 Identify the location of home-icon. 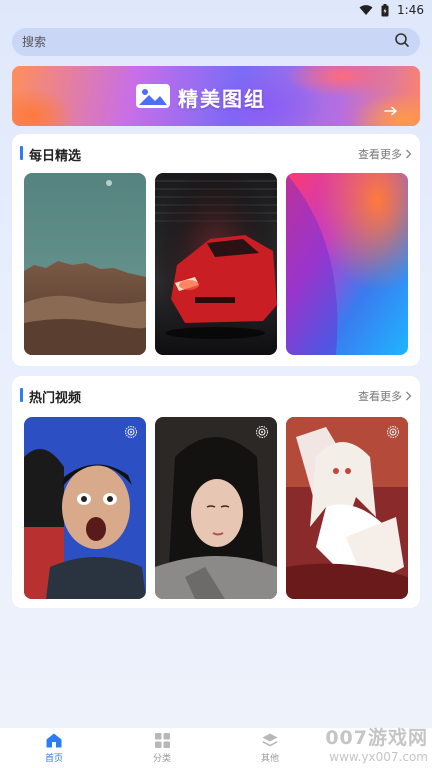
(54, 740).